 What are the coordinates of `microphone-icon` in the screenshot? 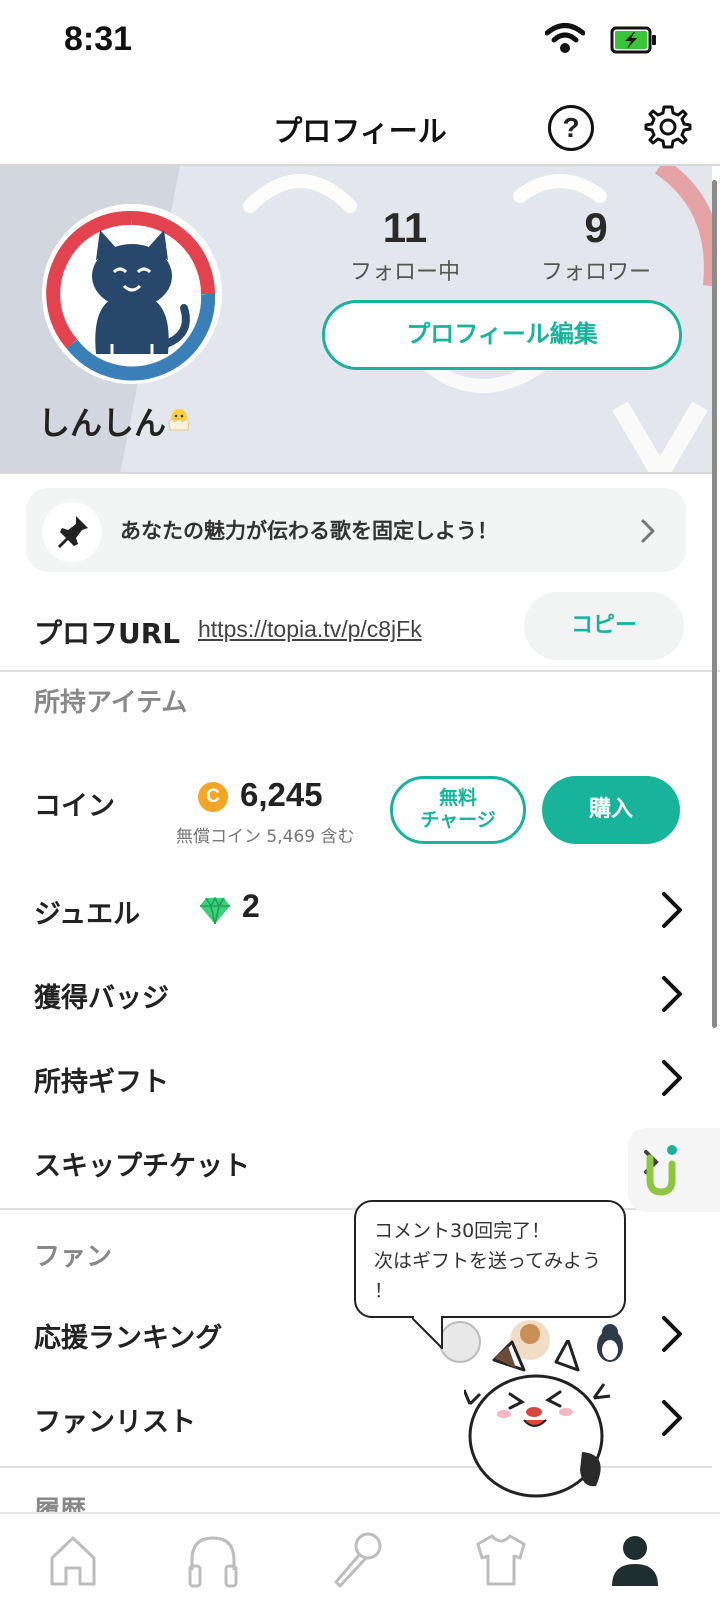 It's located at (357, 1559).